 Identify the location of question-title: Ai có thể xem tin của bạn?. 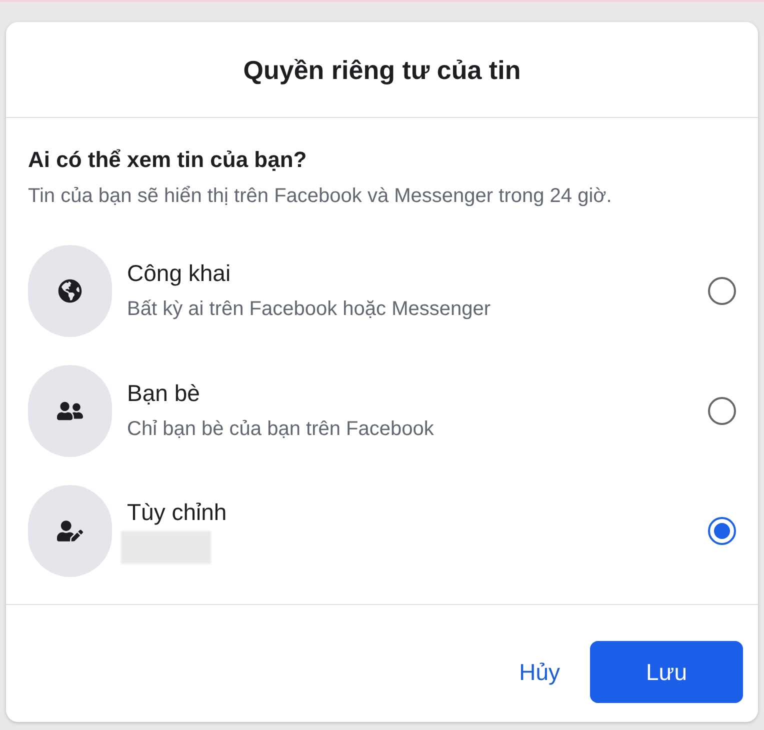
(168, 160).